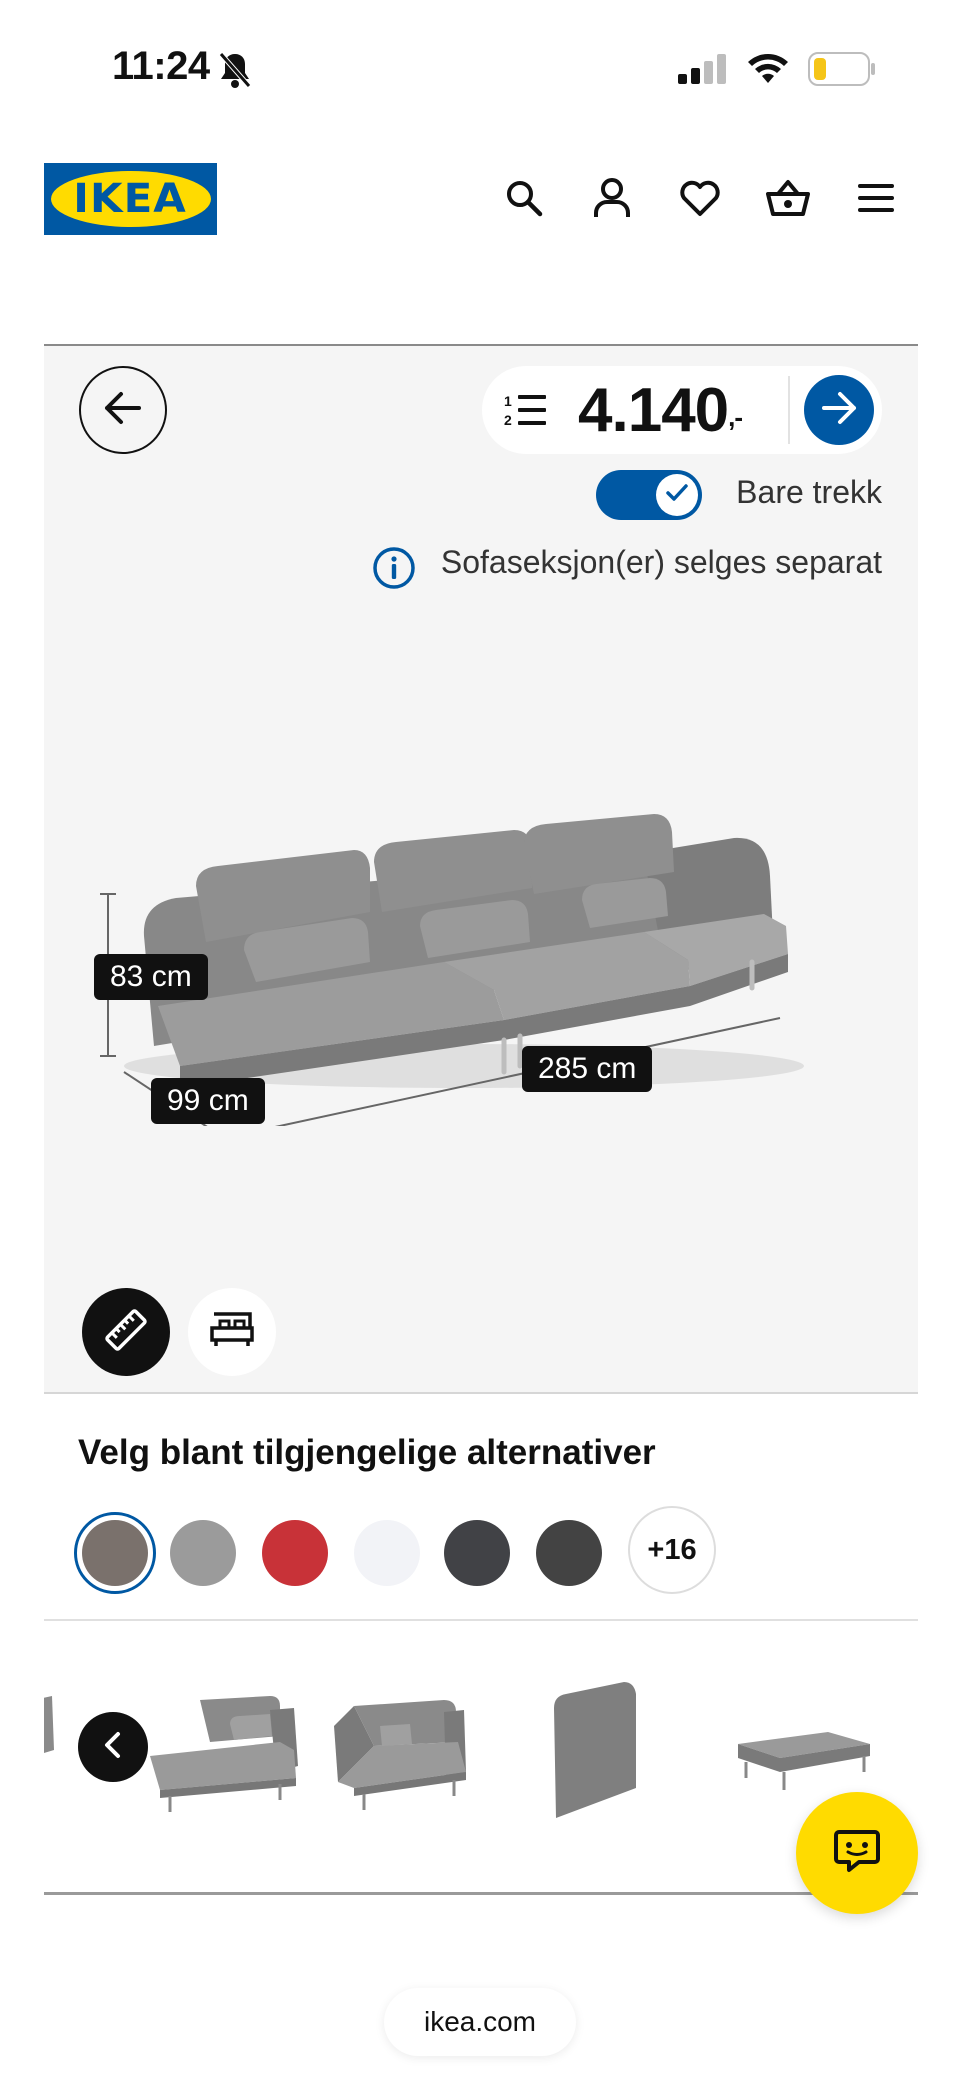 The image size is (960, 2086). I want to click on continue-button, so click(839, 410).